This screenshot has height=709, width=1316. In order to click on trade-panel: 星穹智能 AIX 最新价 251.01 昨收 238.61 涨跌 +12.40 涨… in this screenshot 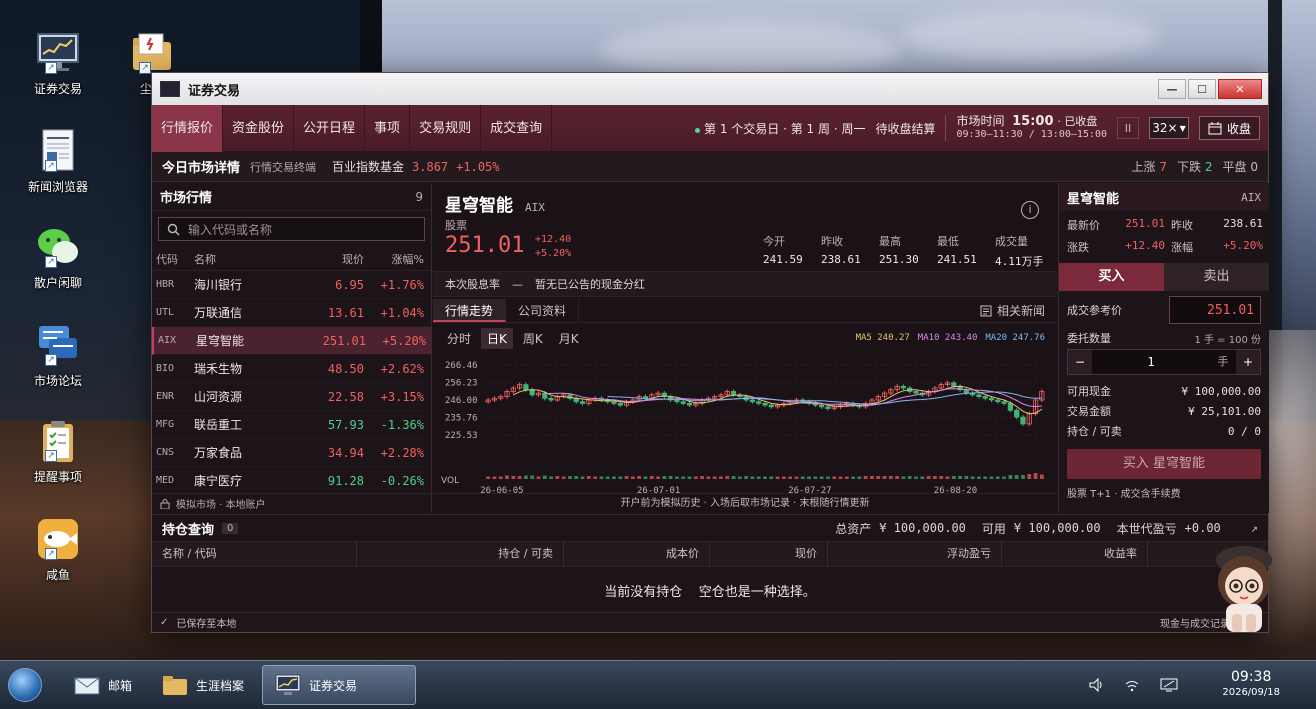, I will do `click(1163, 348)`.